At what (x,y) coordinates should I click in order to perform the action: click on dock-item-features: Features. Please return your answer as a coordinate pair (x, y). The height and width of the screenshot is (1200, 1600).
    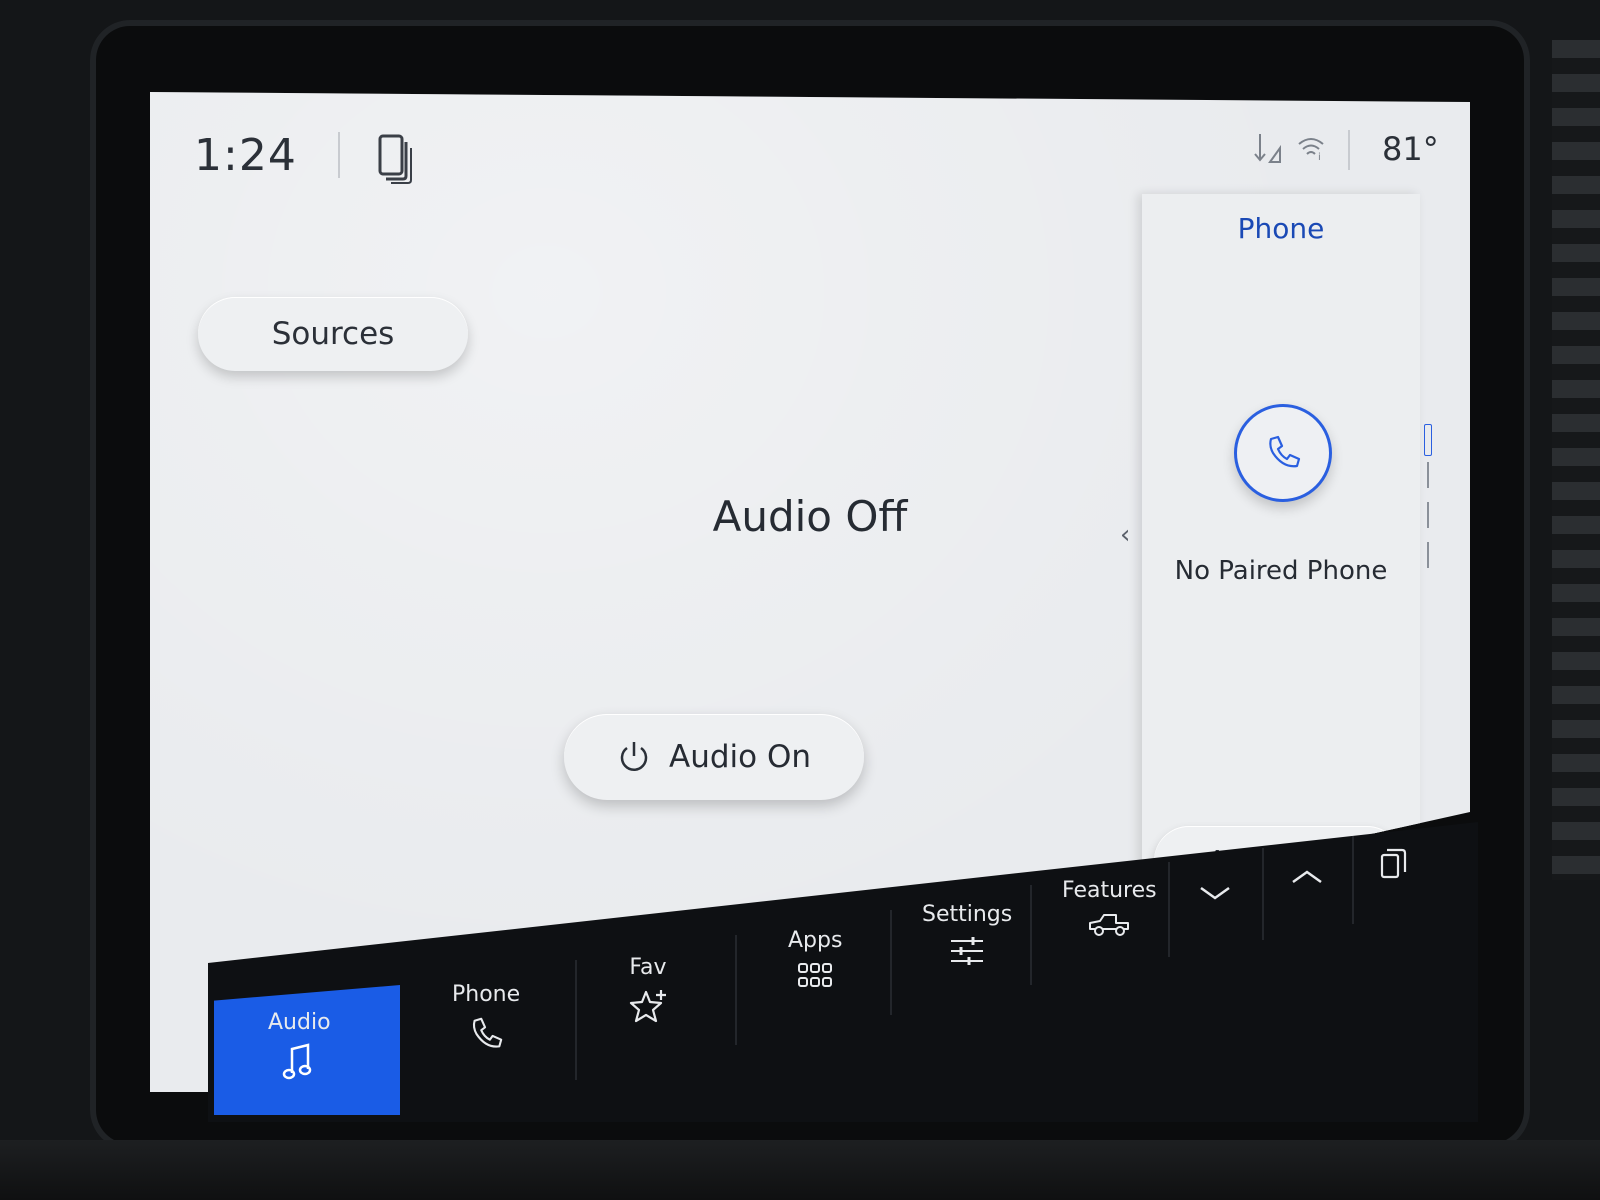
    Looking at the image, I should click on (1109, 907).